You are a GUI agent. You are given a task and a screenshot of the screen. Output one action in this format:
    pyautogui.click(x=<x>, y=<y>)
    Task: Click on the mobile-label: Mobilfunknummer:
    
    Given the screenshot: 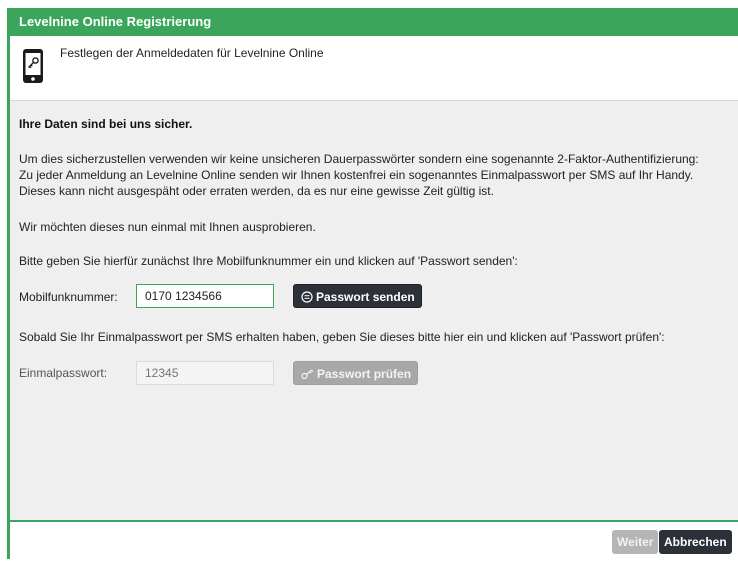 What is the action you would take?
    pyautogui.click(x=68, y=297)
    